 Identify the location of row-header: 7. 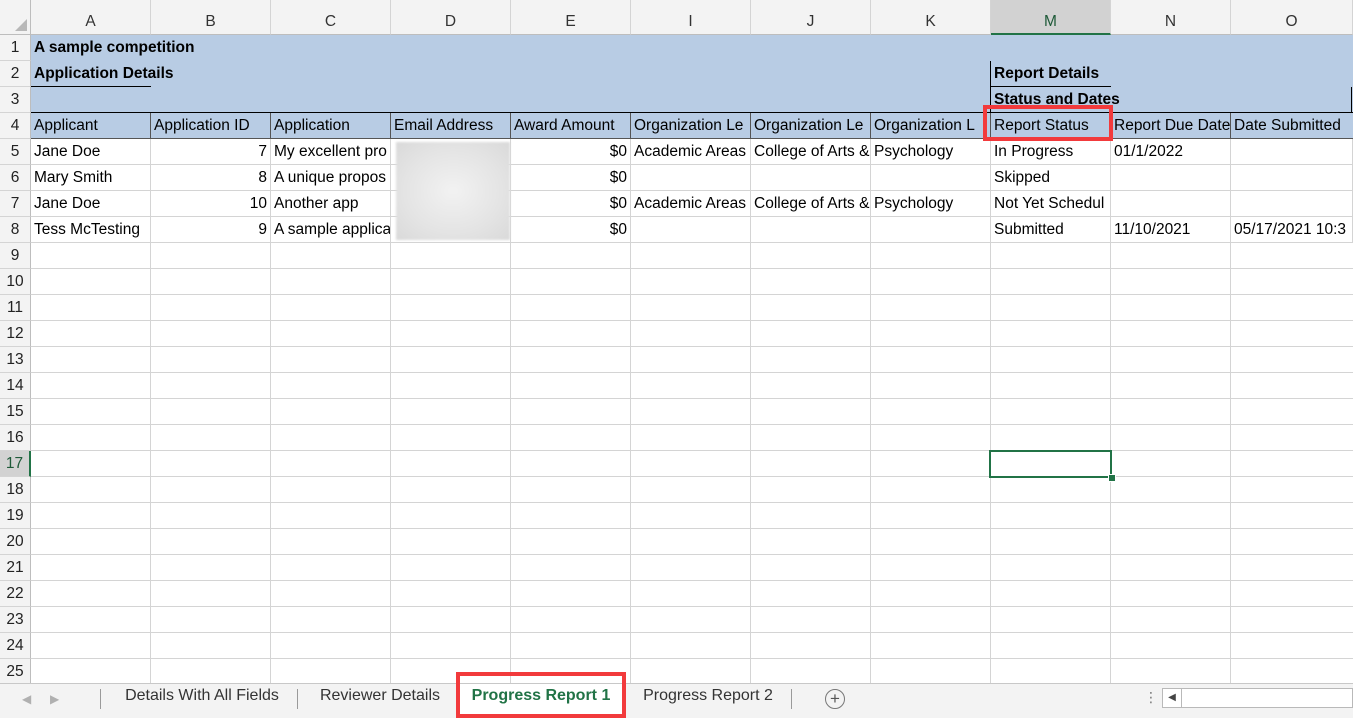
(15, 204).